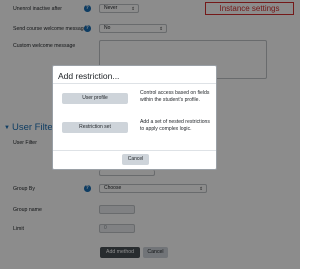 The width and height of the screenshot is (320, 269). What do you see at coordinates (135, 159) in the screenshot?
I see `modal-cancel-button: Cancel` at bounding box center [135, 159].